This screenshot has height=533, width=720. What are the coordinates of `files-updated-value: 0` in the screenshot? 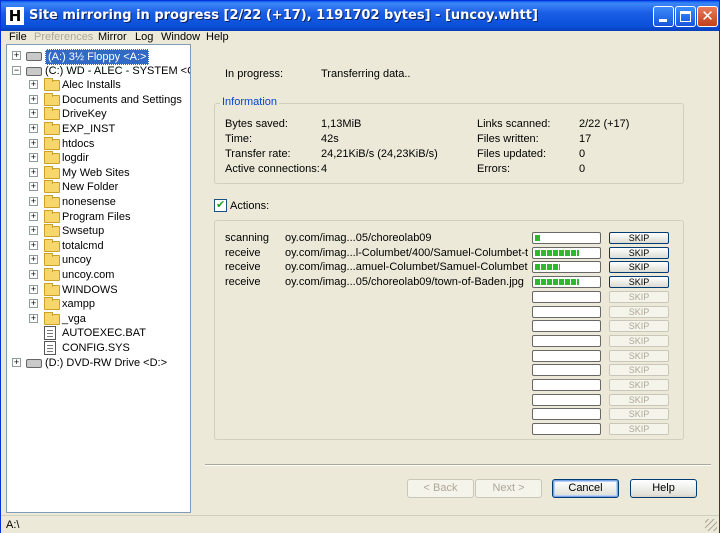 It's located at (582, 154).